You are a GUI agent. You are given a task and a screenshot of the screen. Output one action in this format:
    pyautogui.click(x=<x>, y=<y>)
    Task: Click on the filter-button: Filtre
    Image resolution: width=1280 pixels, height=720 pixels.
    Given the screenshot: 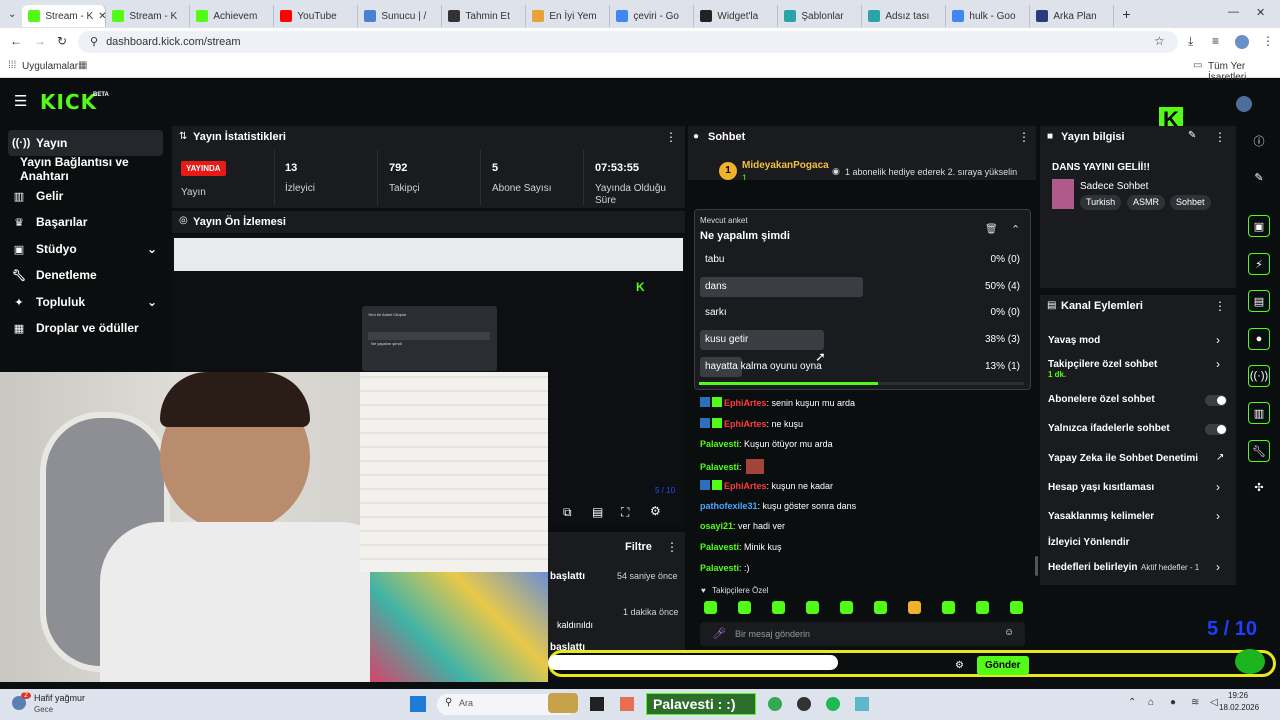 What is the action you would take?
    pyautogui.click(x=638, y=547)
    